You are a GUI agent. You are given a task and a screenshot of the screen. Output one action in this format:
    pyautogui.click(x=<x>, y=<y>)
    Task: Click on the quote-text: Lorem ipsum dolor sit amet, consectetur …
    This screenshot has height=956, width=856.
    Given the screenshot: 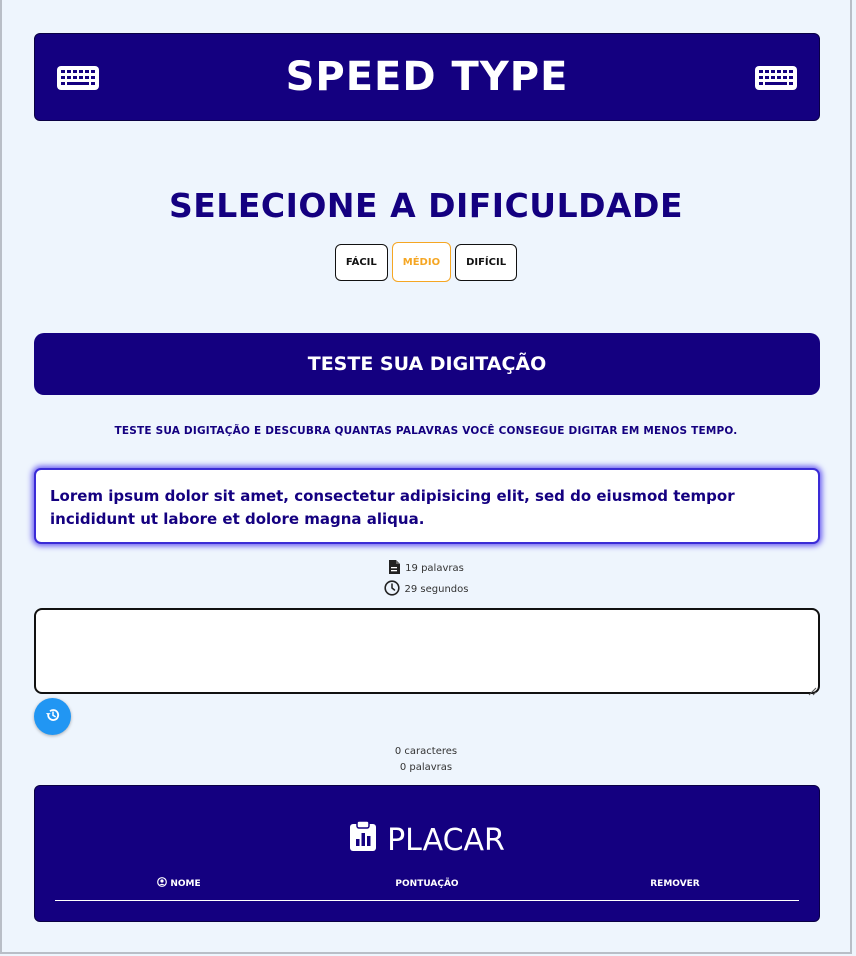 What is the action you would take?
    pyautogui.click(x=427, y=506)
    